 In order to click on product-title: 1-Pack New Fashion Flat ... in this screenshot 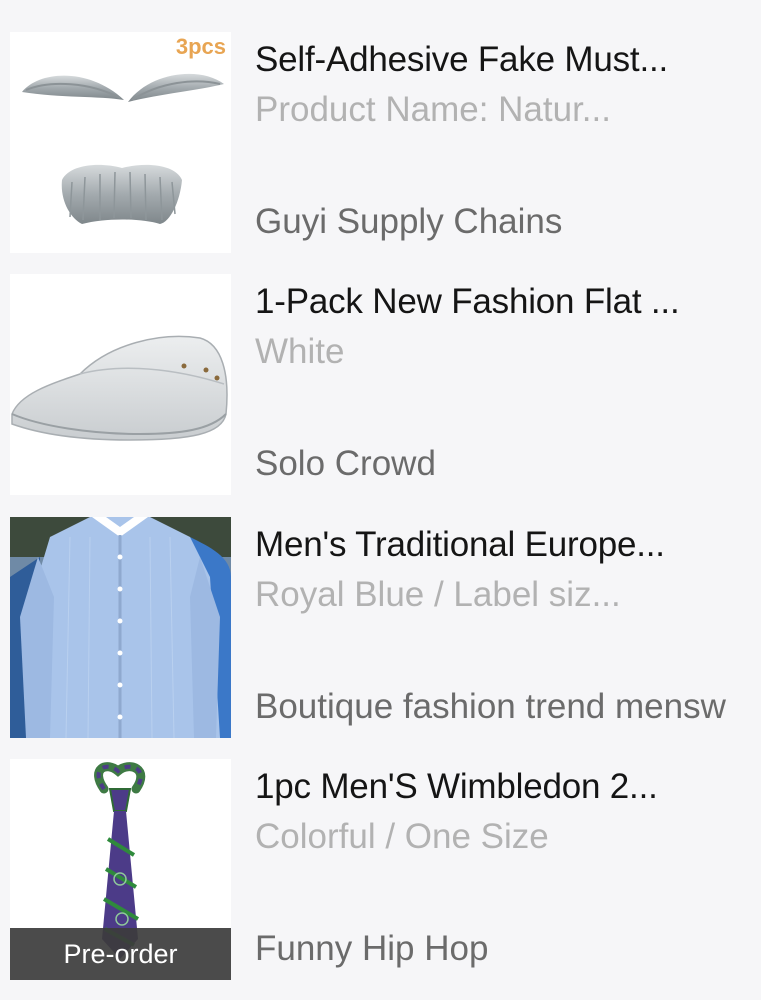, I will do `click(467, 302)`.